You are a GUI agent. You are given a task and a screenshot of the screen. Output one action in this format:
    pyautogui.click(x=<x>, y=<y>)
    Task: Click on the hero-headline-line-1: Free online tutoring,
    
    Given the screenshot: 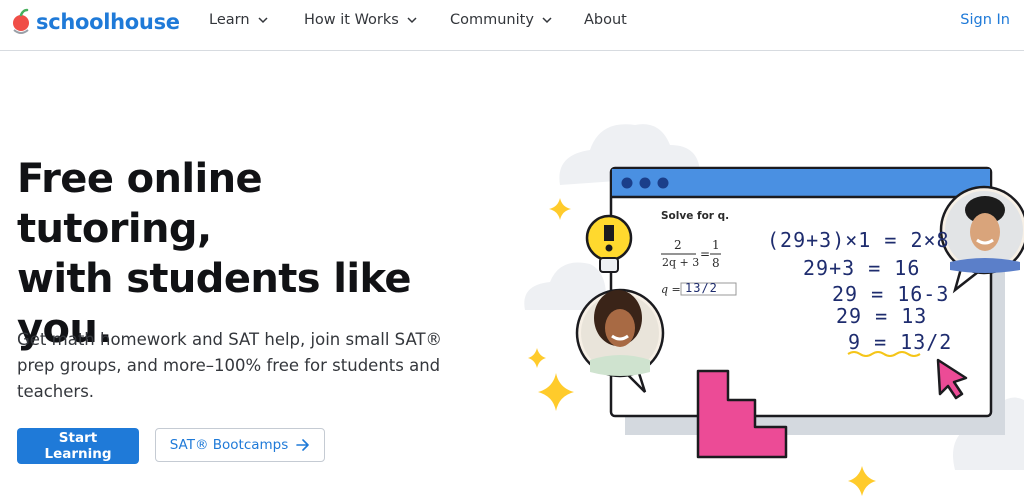 What is the action you would take?
    pyautogui.click(x=140, y=204)
    